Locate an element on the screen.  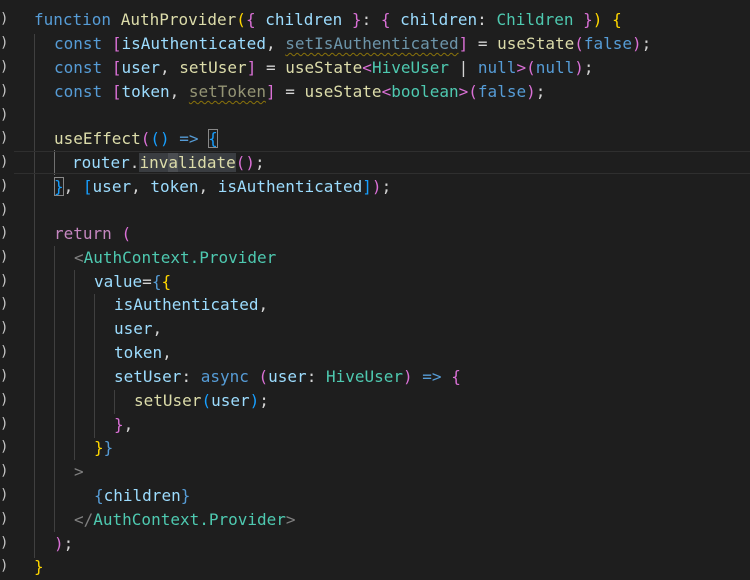
object-name: router is located at coordinates (101, 162).